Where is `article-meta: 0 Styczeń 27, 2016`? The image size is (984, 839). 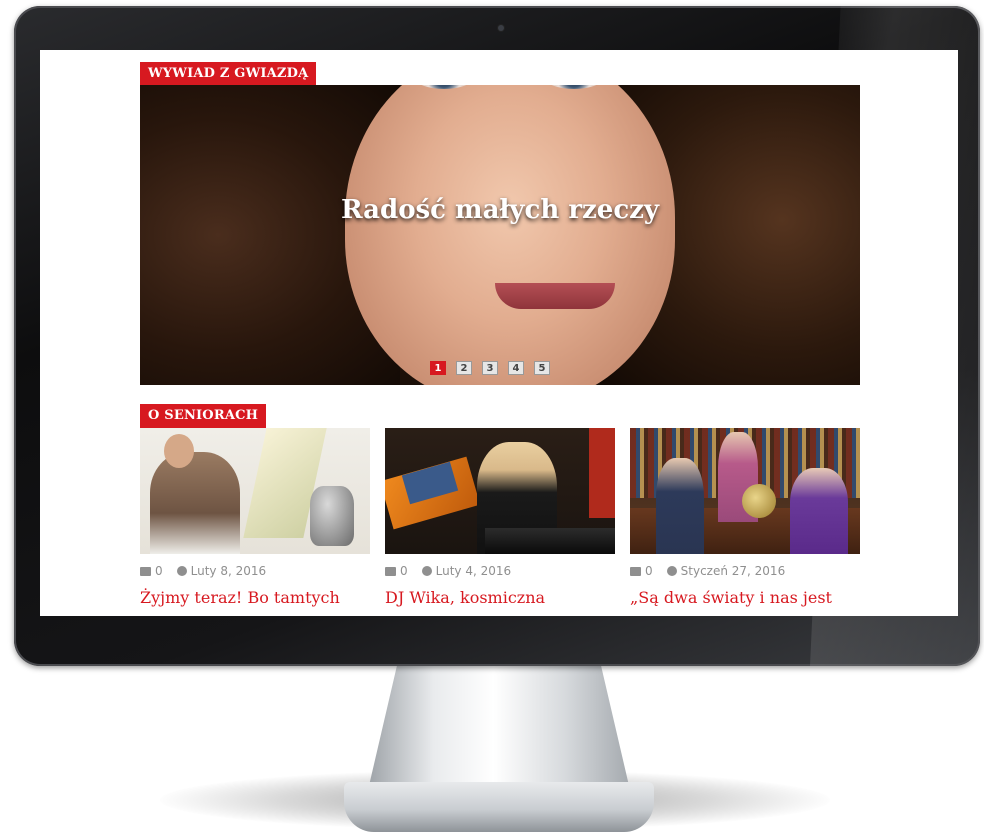 article-meta: 0 Styczeń 27, 2016 is located at coordinates (745, 571).